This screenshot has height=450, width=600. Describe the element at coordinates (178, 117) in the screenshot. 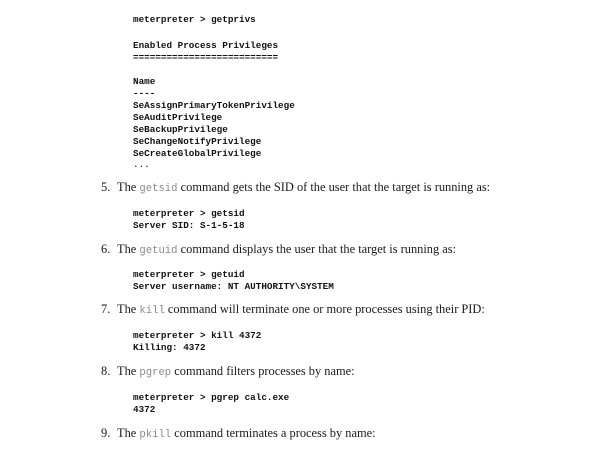

I see `privilege-item: SeAuditPrivilege` at that location.